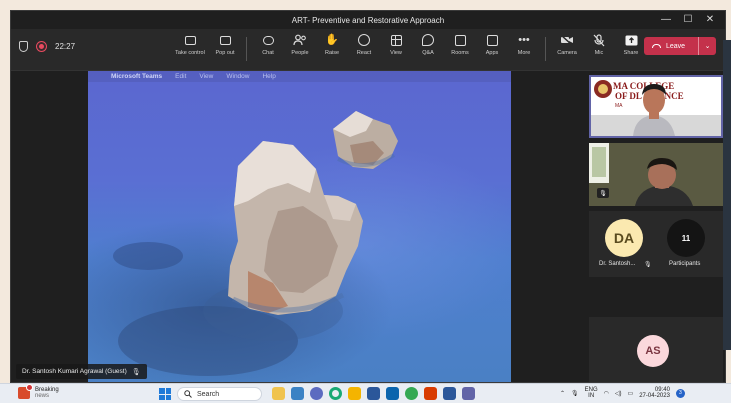 The height and width of the screenshot is (403, 731). What do you see at coordinates (430, 393) in the screenshot?
I see `powerpoint-icon` at bounding box center [430, 393].